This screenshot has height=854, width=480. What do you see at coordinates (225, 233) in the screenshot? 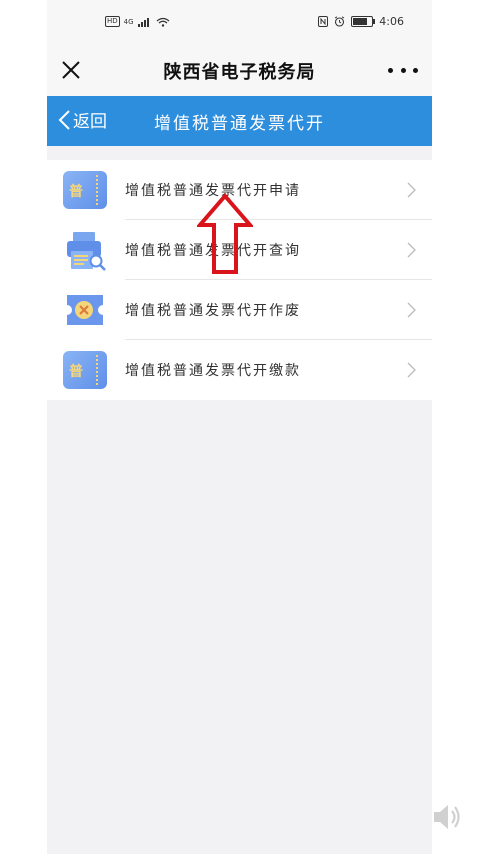
I see `red-arrow-annotation-icon` at bounding box center [225, 233].